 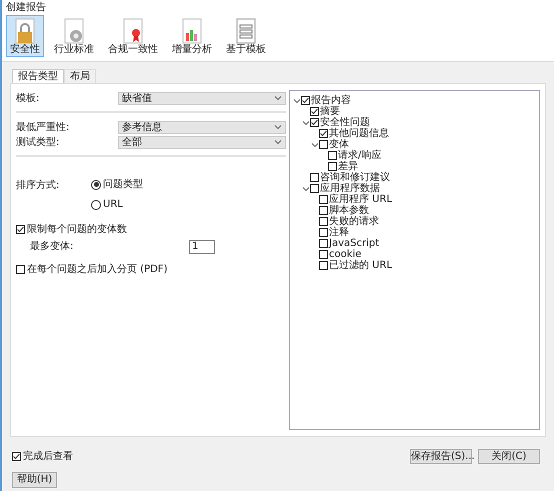 What do you see at coordinates (345, 254) in the screenshot?
I see `tree-item: cookie` at bounding box center [345, 254].